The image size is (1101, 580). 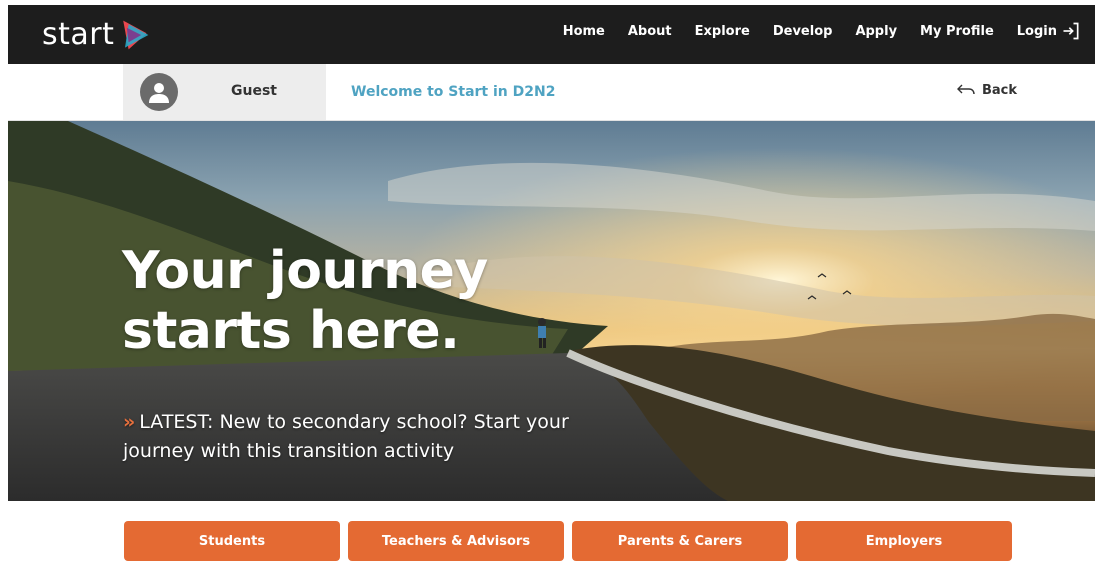 What do you see at coordinates (957, 31) in the screenshot?
I see `nav-my-profile: My Profile` at bounding box center [957, 31].